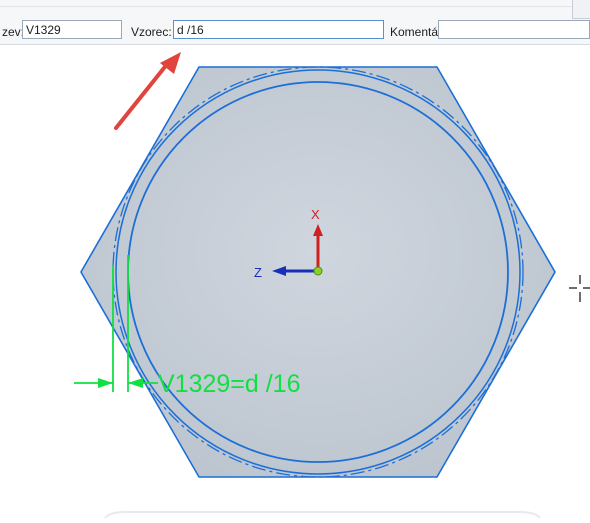 The height and width of the screenshot is (523, 590). I want to click on formula-field: d /16, so click(278, 29).